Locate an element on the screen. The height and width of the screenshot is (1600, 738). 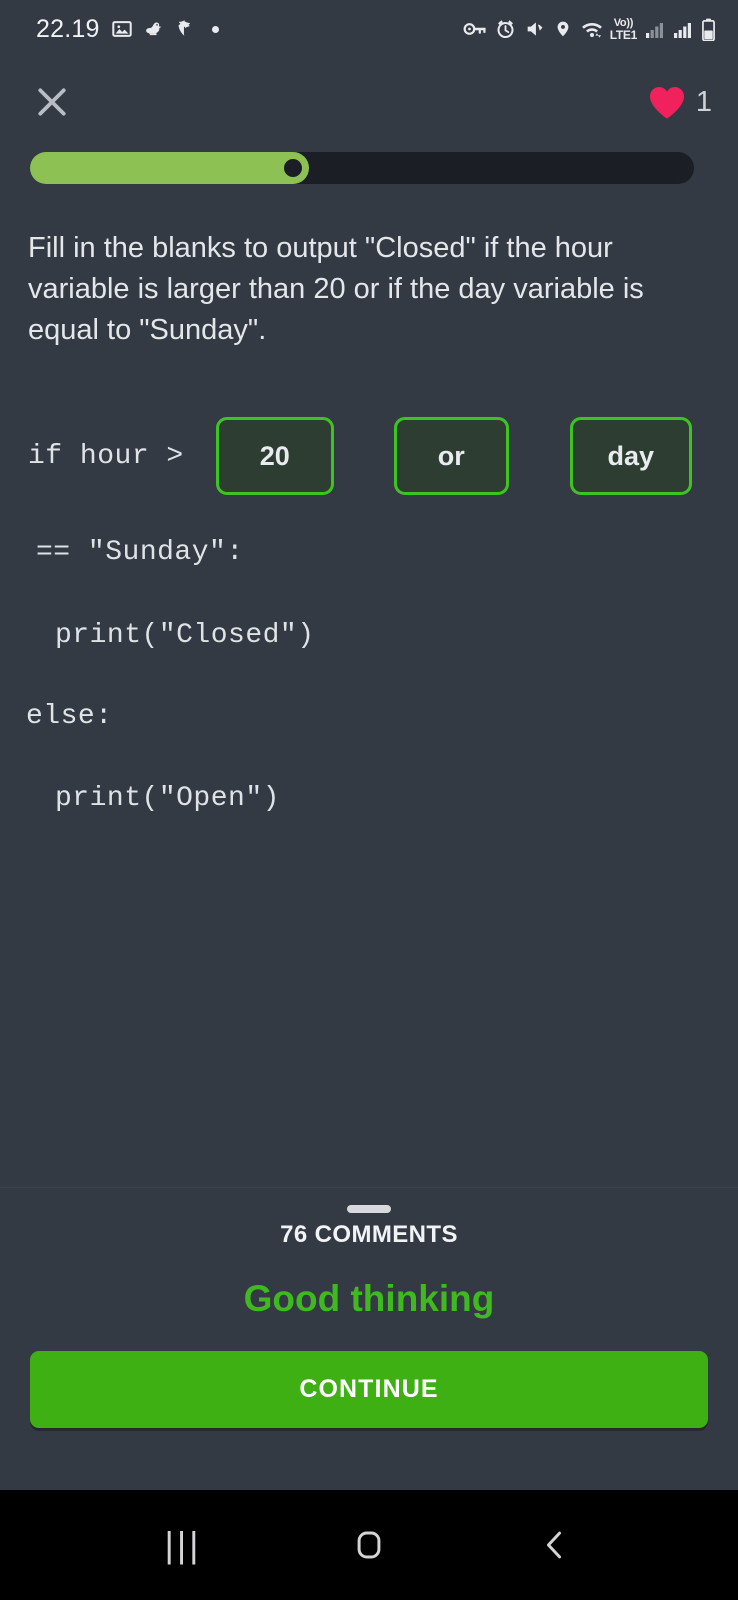
recents-button: ||| is located at coordinates (183, 1545).